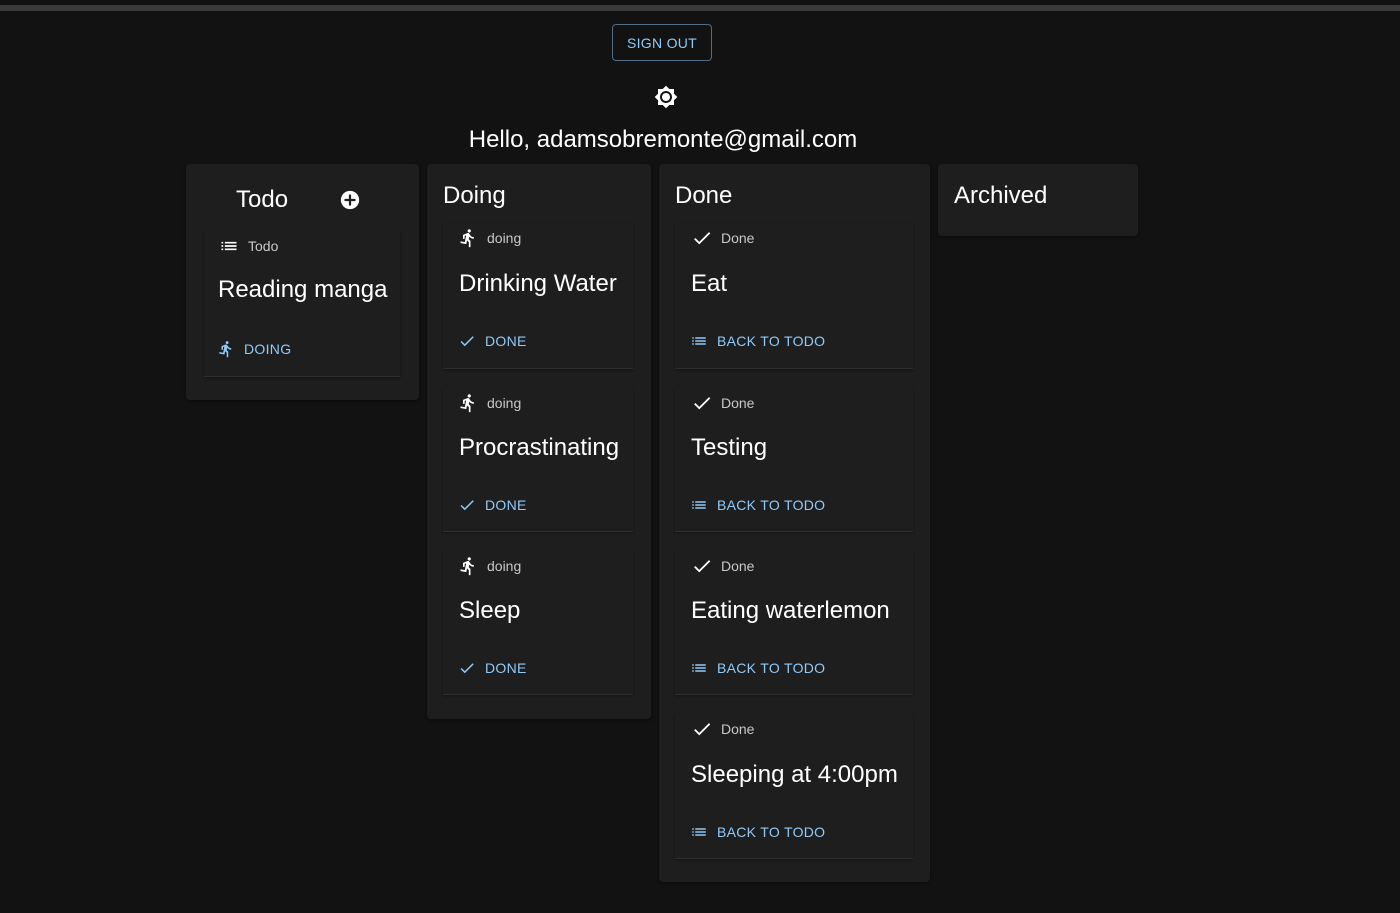  What do you see at coordinates (709, 283) in the screenshot?
I see `task-title: Eat` at bounding box center [709, 283].